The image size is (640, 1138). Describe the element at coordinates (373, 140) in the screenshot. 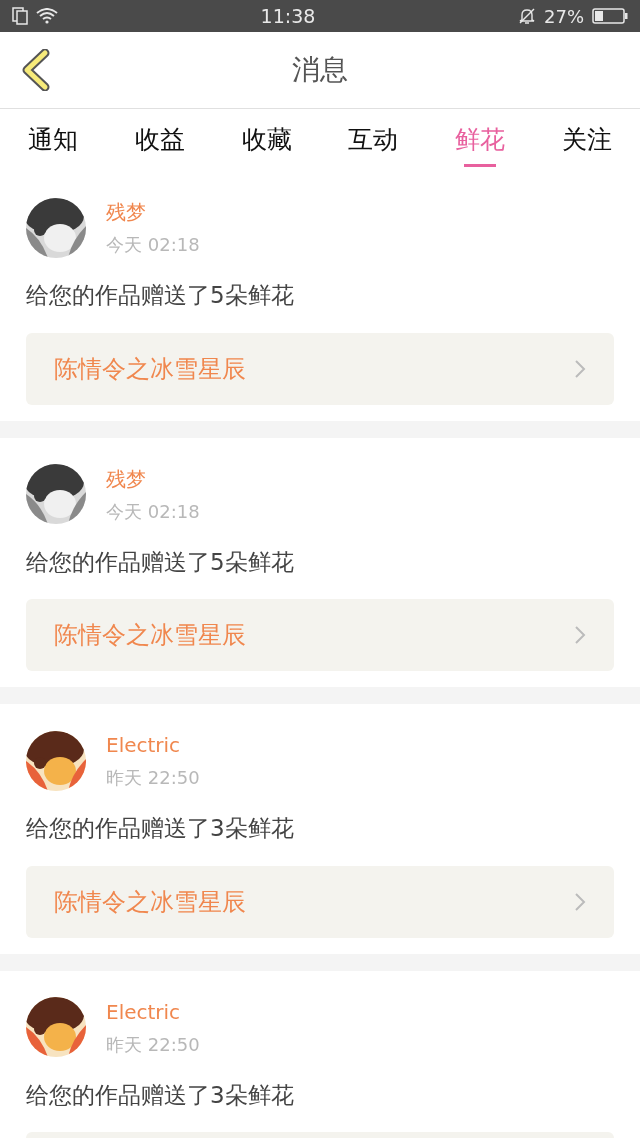

I see `tab: 互动` at that location.